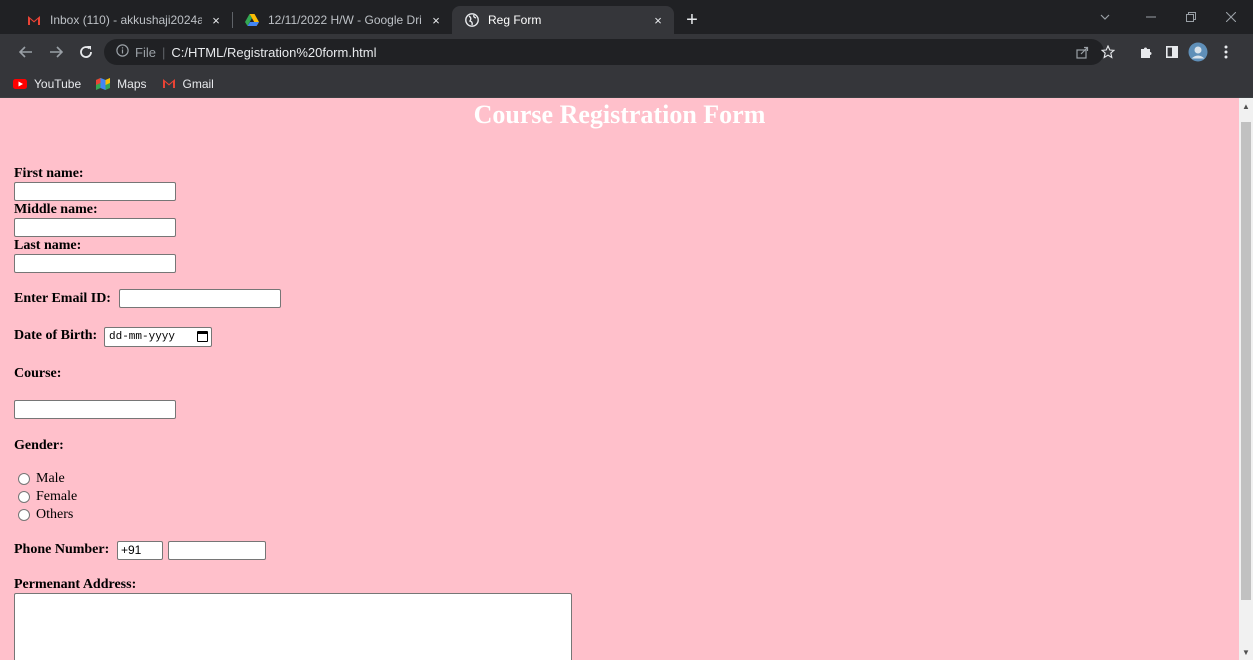  What do you see at coordinates (142, 337) in the screenshot?
I see `dob-placeholder: dd-mm-yyyy` at bounding box center [142, 337].